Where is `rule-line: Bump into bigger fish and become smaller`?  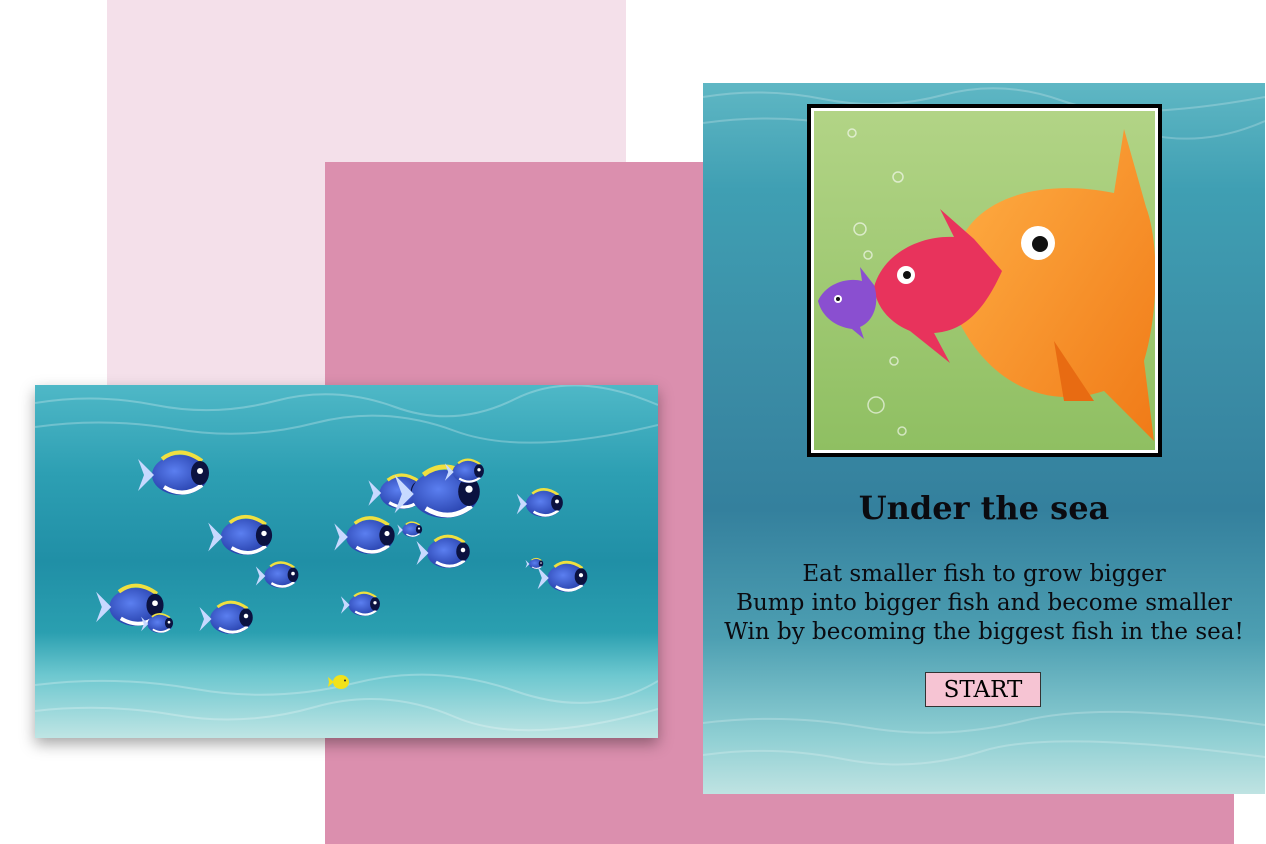 rule-line: Bump into bigger fish and become smaller is located at coordinates (984, 603).